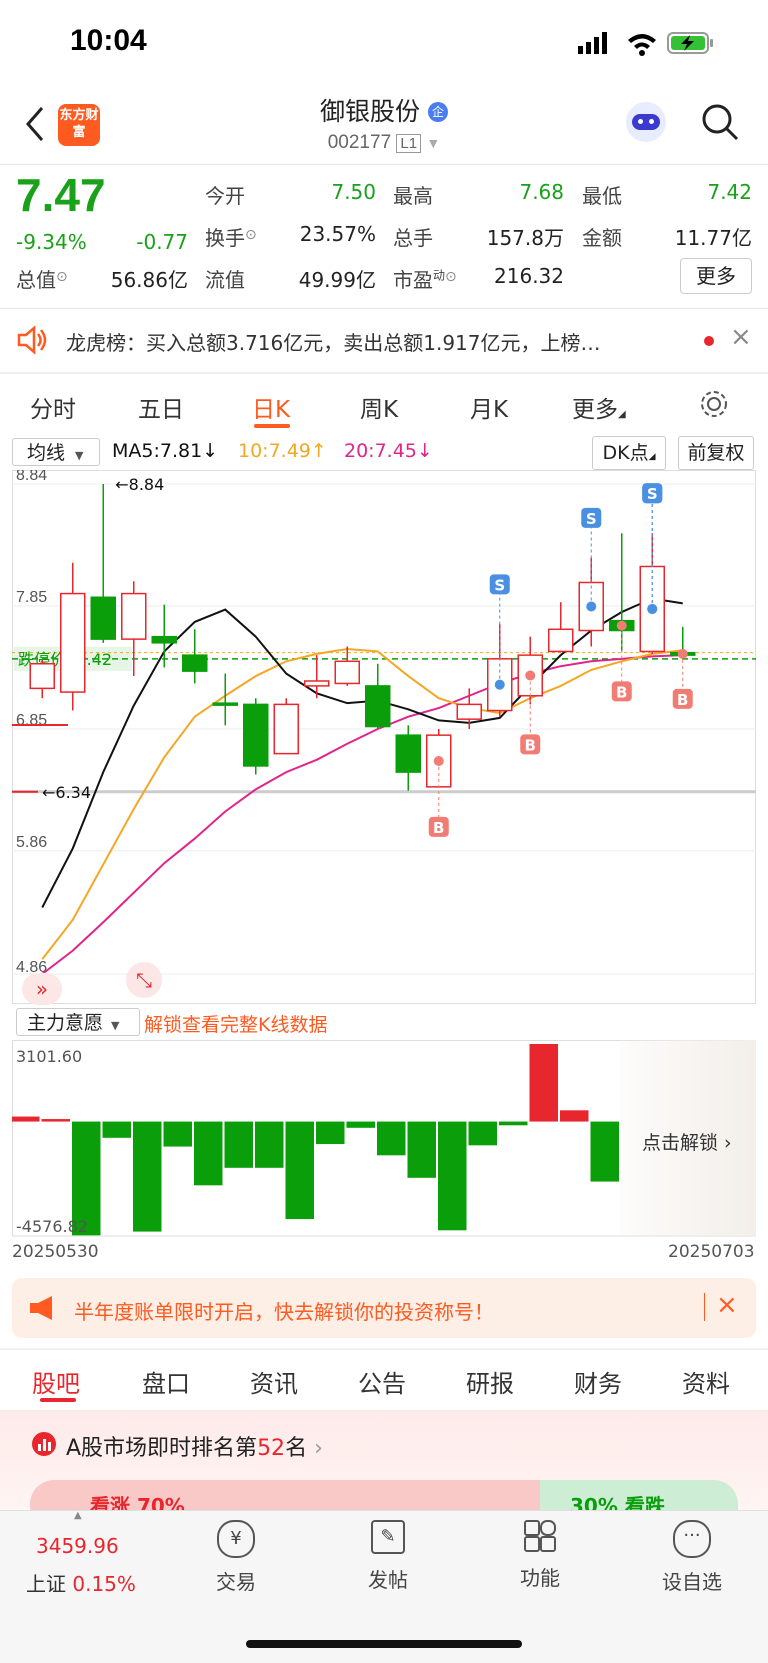 This screenshot has height=1663, width=768. Describe the element at coordinates (727, 1305) in the screenshot. I see `promo-close-icon: ×` at that location.